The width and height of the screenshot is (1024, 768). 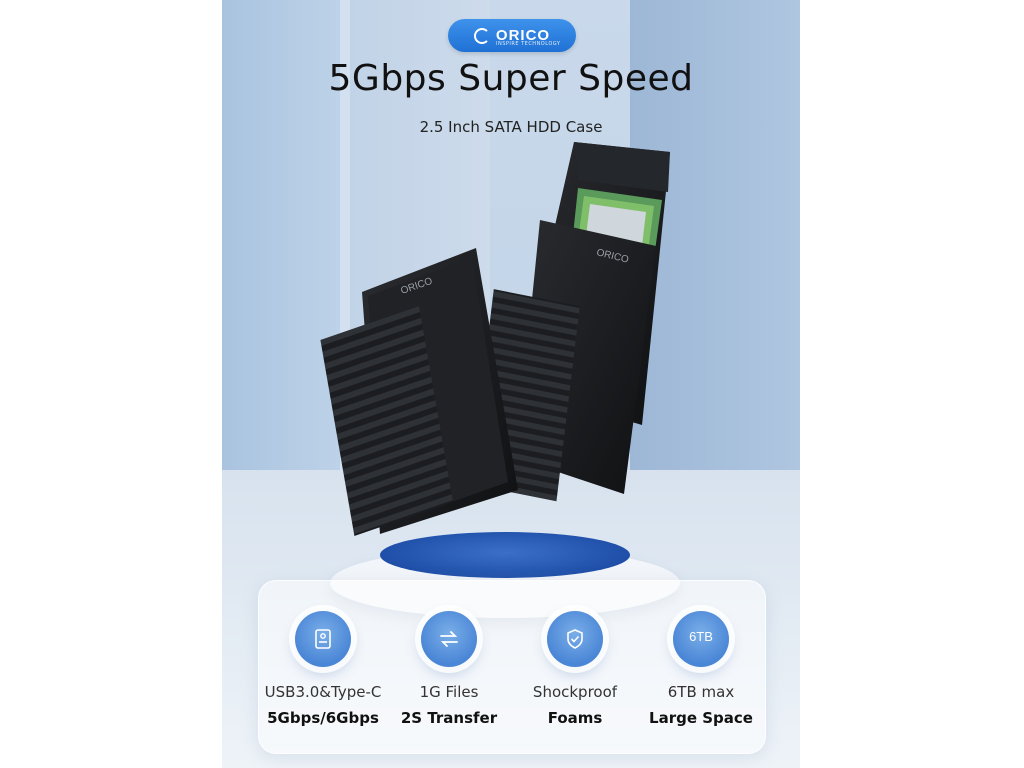 I want to click on feature-value: Foams, so click(x=575, y=718).